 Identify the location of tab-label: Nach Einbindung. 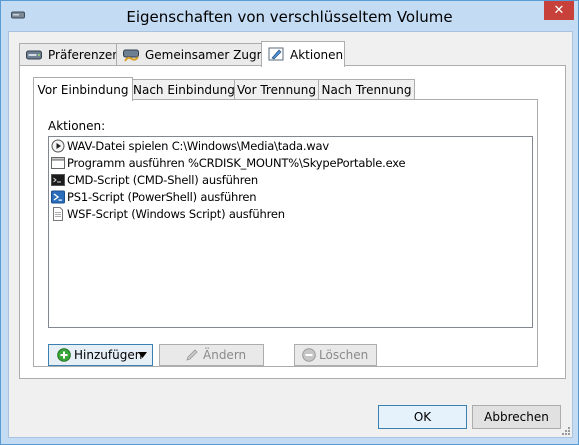
(184, 90).